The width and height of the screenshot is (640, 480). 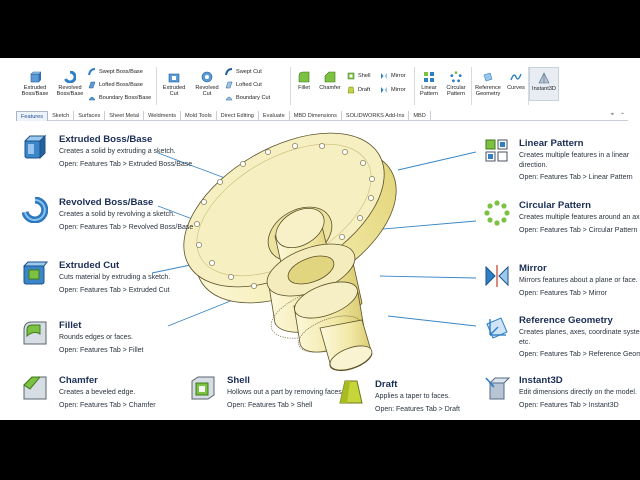 I want to click on feature-title: Revolved Boss/Base, so click(x=106, y=202).